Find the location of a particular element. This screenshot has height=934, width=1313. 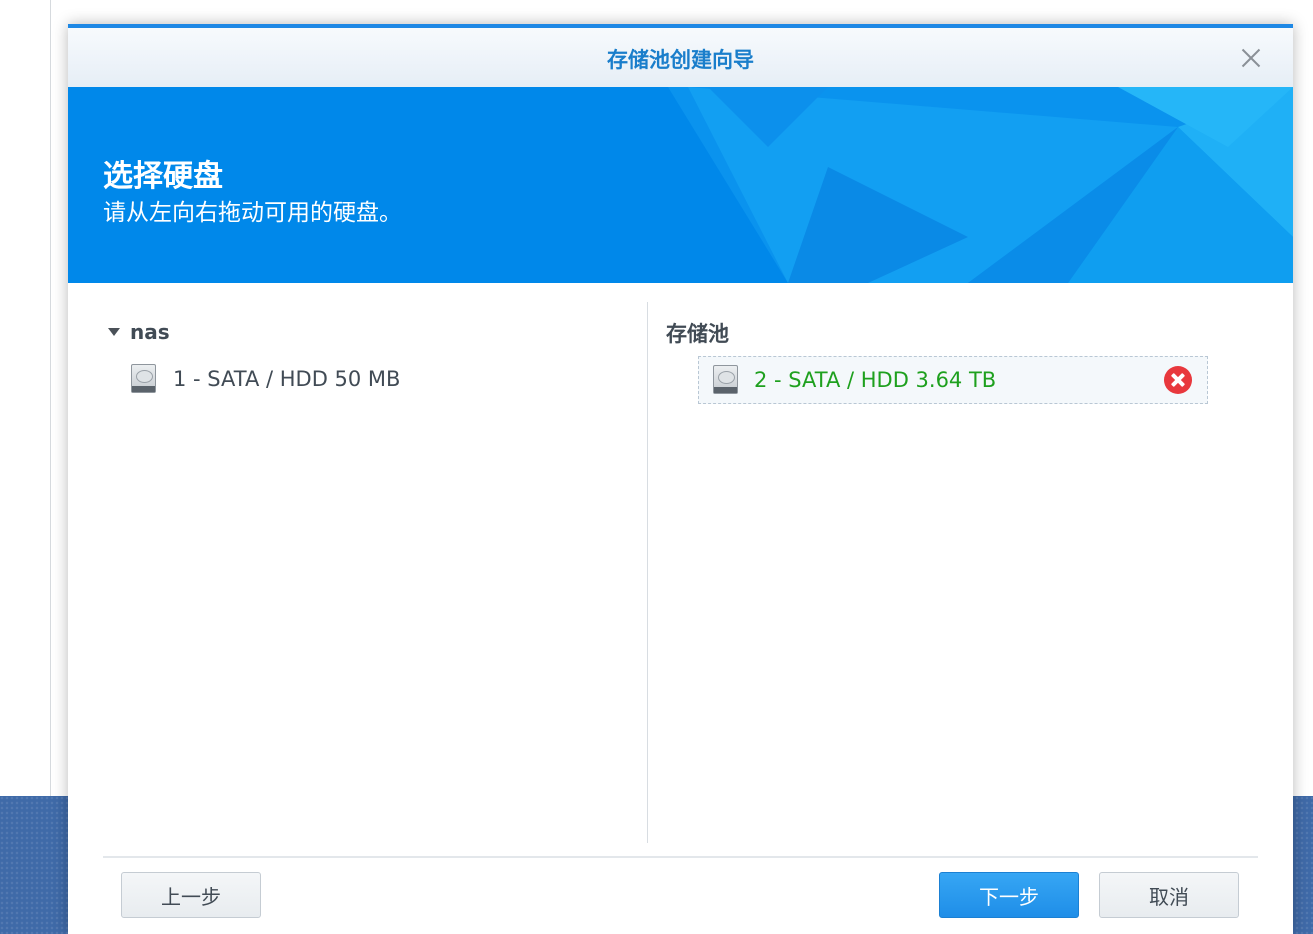

step-subtitle: 请从左向右拖动可用的硬盘。 is located at coordinates (252, 213).